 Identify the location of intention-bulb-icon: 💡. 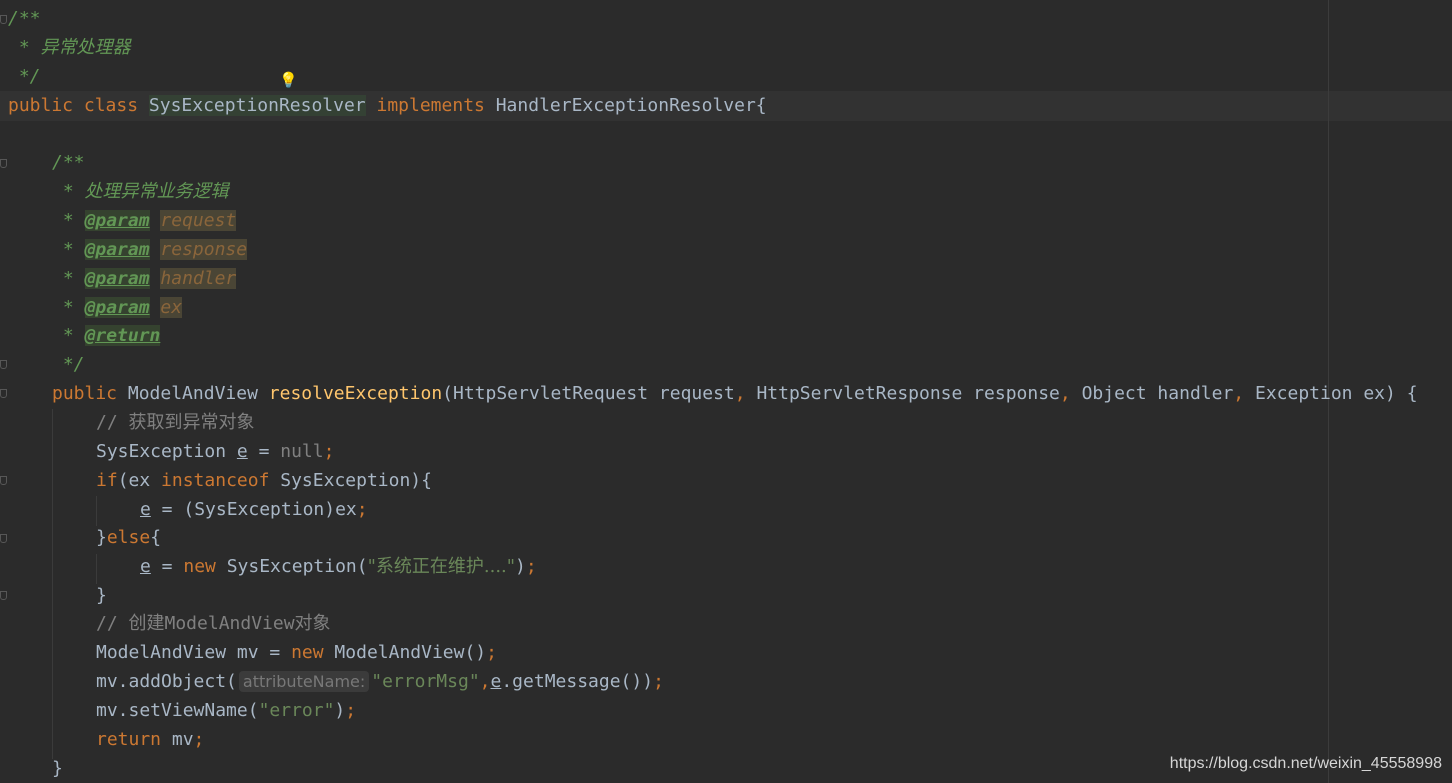
(288, 80).